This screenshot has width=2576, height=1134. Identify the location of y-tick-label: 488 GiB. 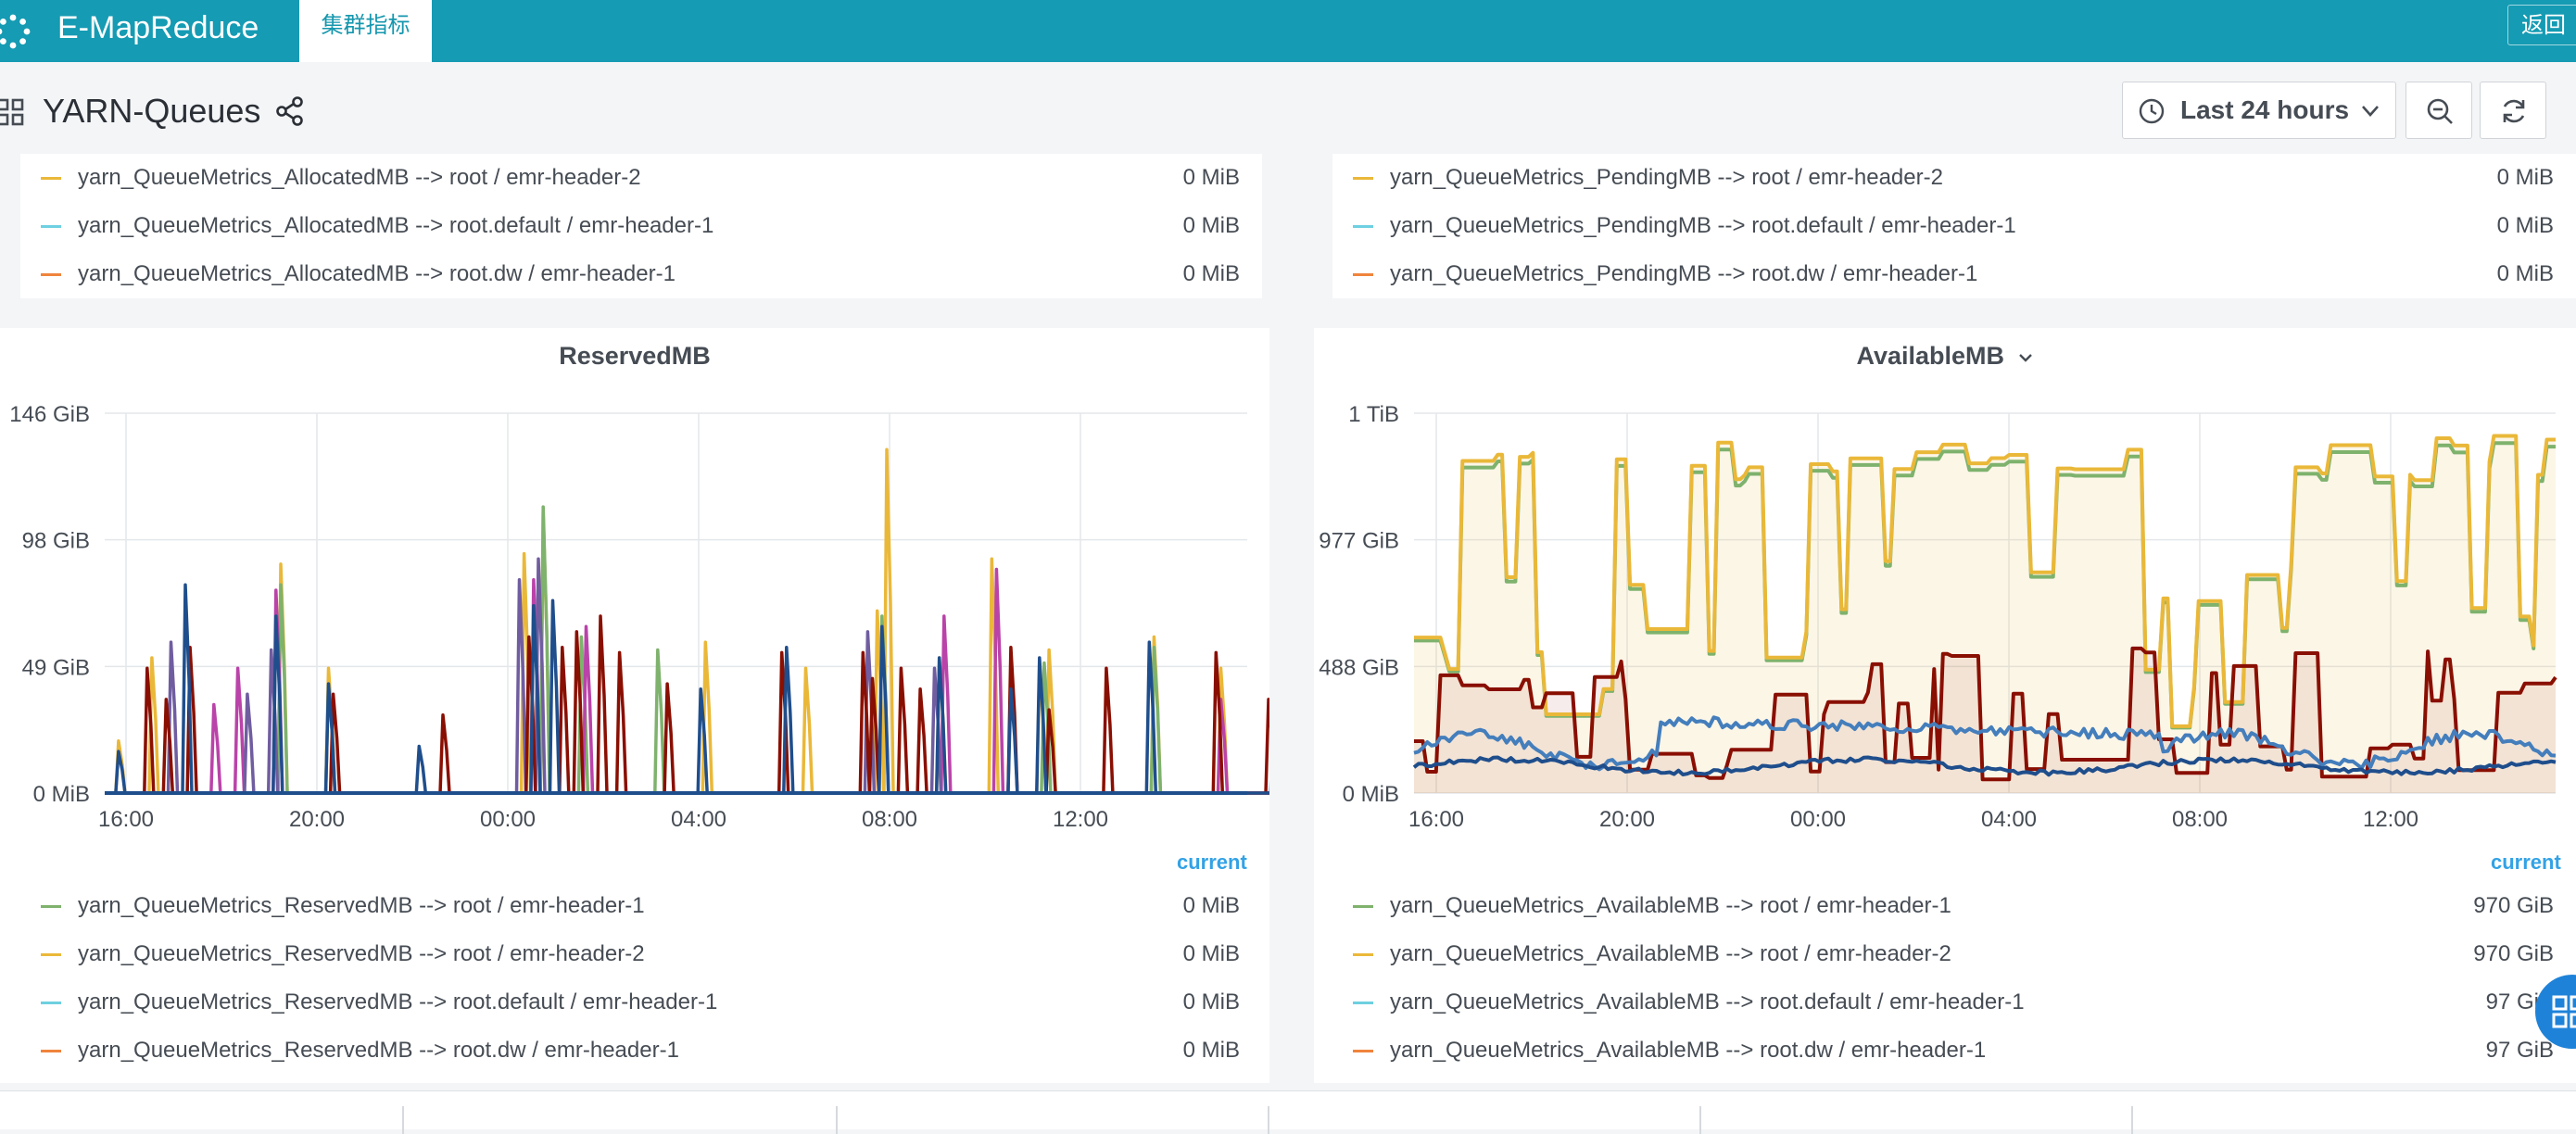
(1359, 667).